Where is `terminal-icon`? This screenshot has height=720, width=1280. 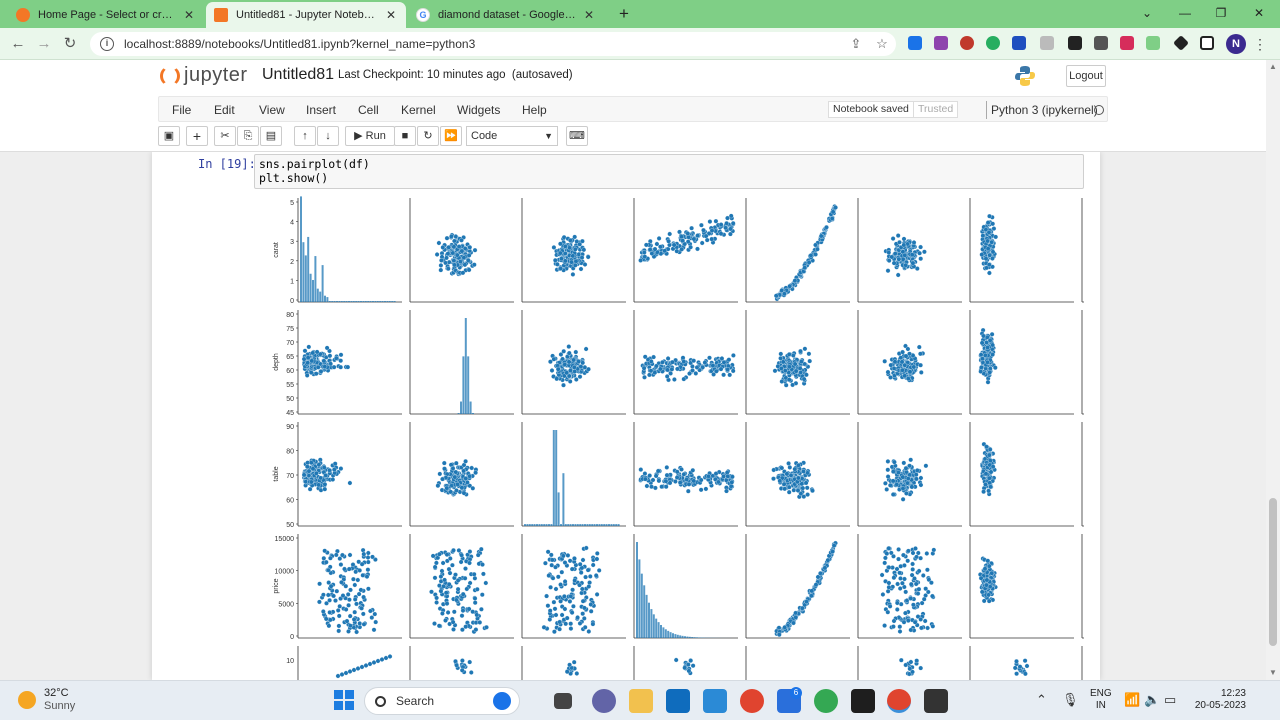 terminal-icon is located at coordinates (863, 701).